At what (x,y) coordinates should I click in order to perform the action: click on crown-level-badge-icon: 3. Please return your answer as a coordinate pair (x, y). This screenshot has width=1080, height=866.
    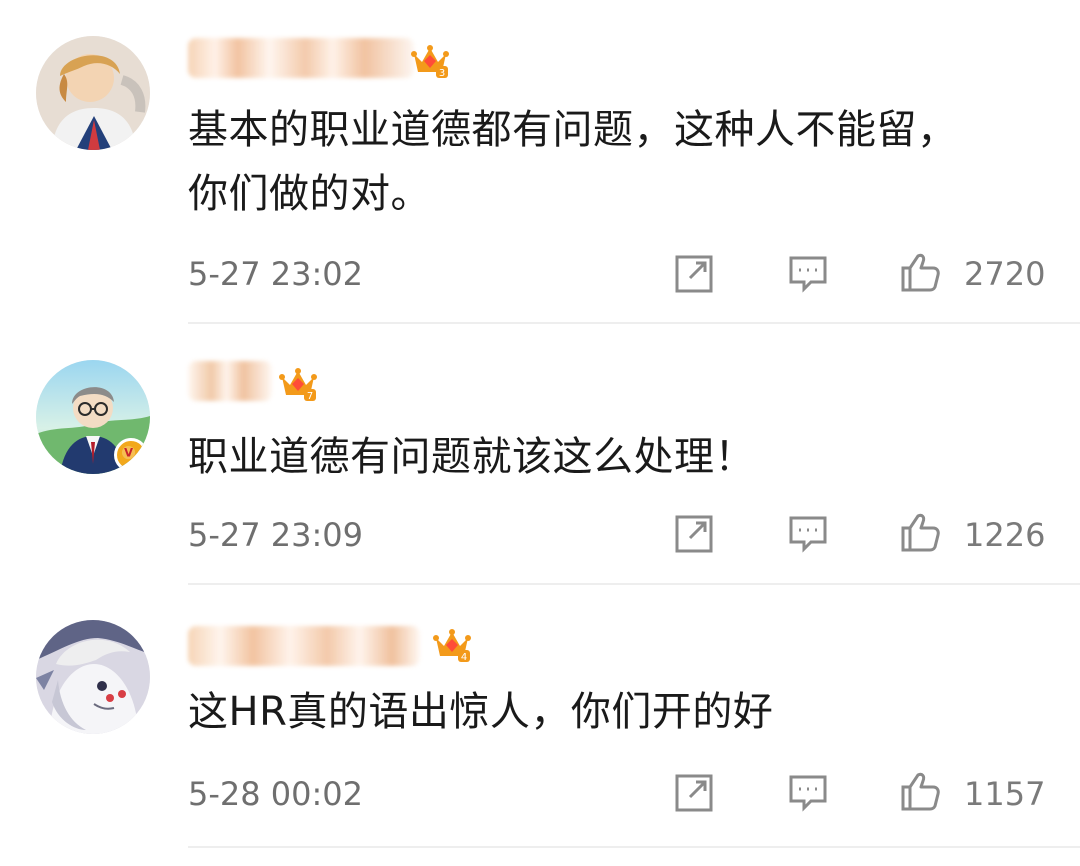
    Looking at the image, I should click on (430, 62).